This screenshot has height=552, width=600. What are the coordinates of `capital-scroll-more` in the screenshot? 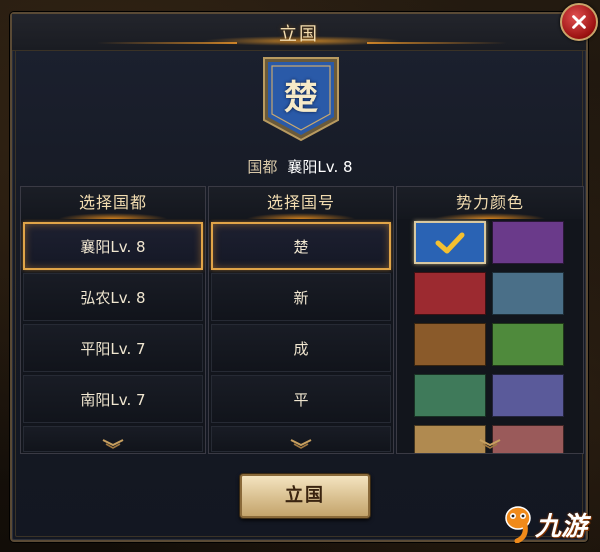 It's located at (113, 444).